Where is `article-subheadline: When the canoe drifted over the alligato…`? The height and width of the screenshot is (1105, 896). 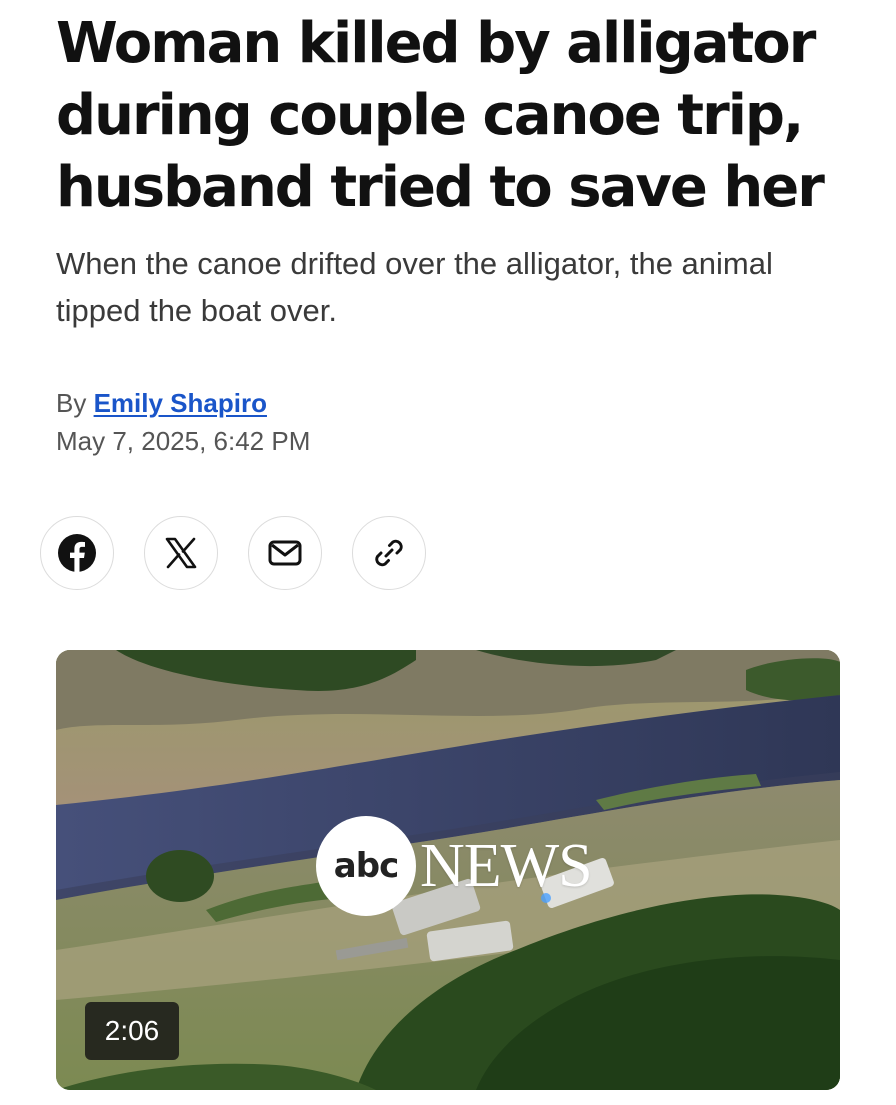 article-subheadline: When the canoe drifted over the alligato… is located at coordinates (414, 287).